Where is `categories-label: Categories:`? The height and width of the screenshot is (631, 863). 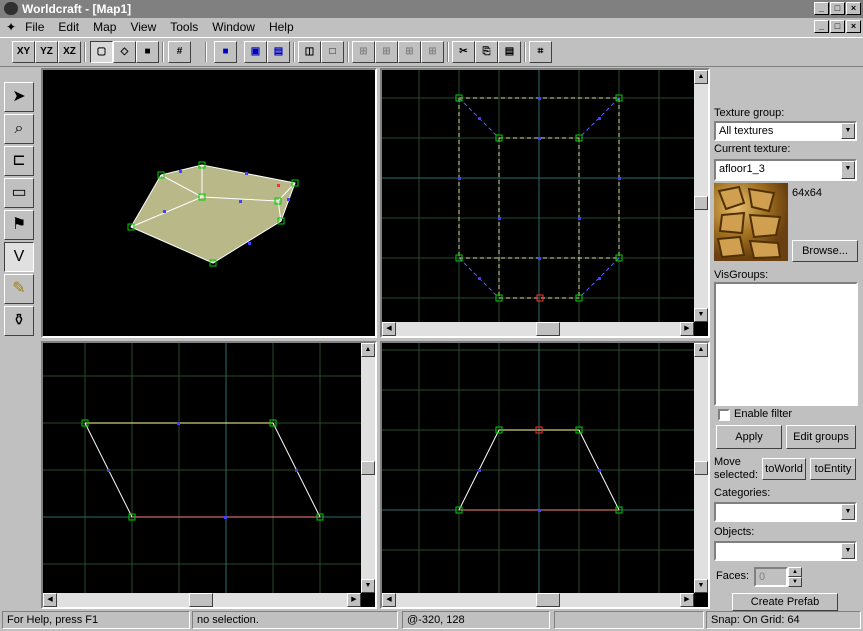
categories-label: Categories: is located at coordinates (742, 493).